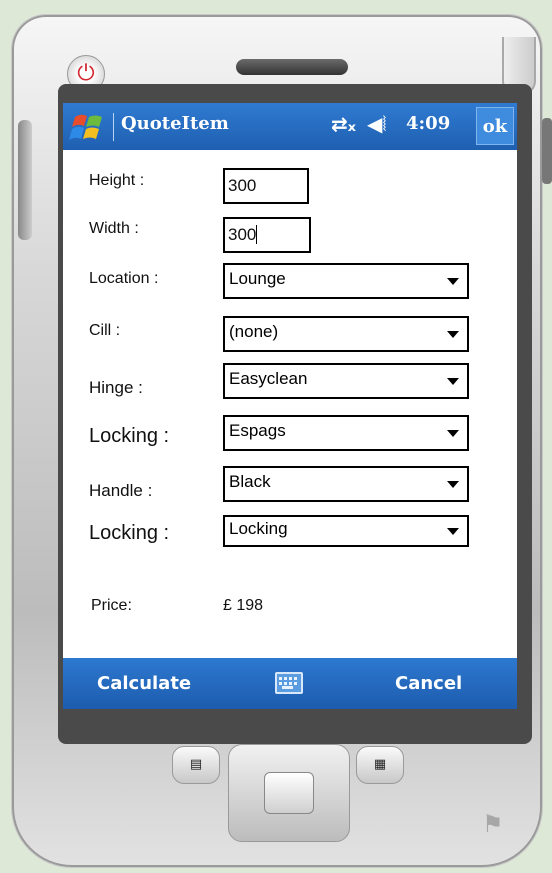 The width and height of the screenshot is (552, 873). Describe the element at coordinates (268, 378) in the screenshot. I see `hinge-value: Easyclean` at that location.